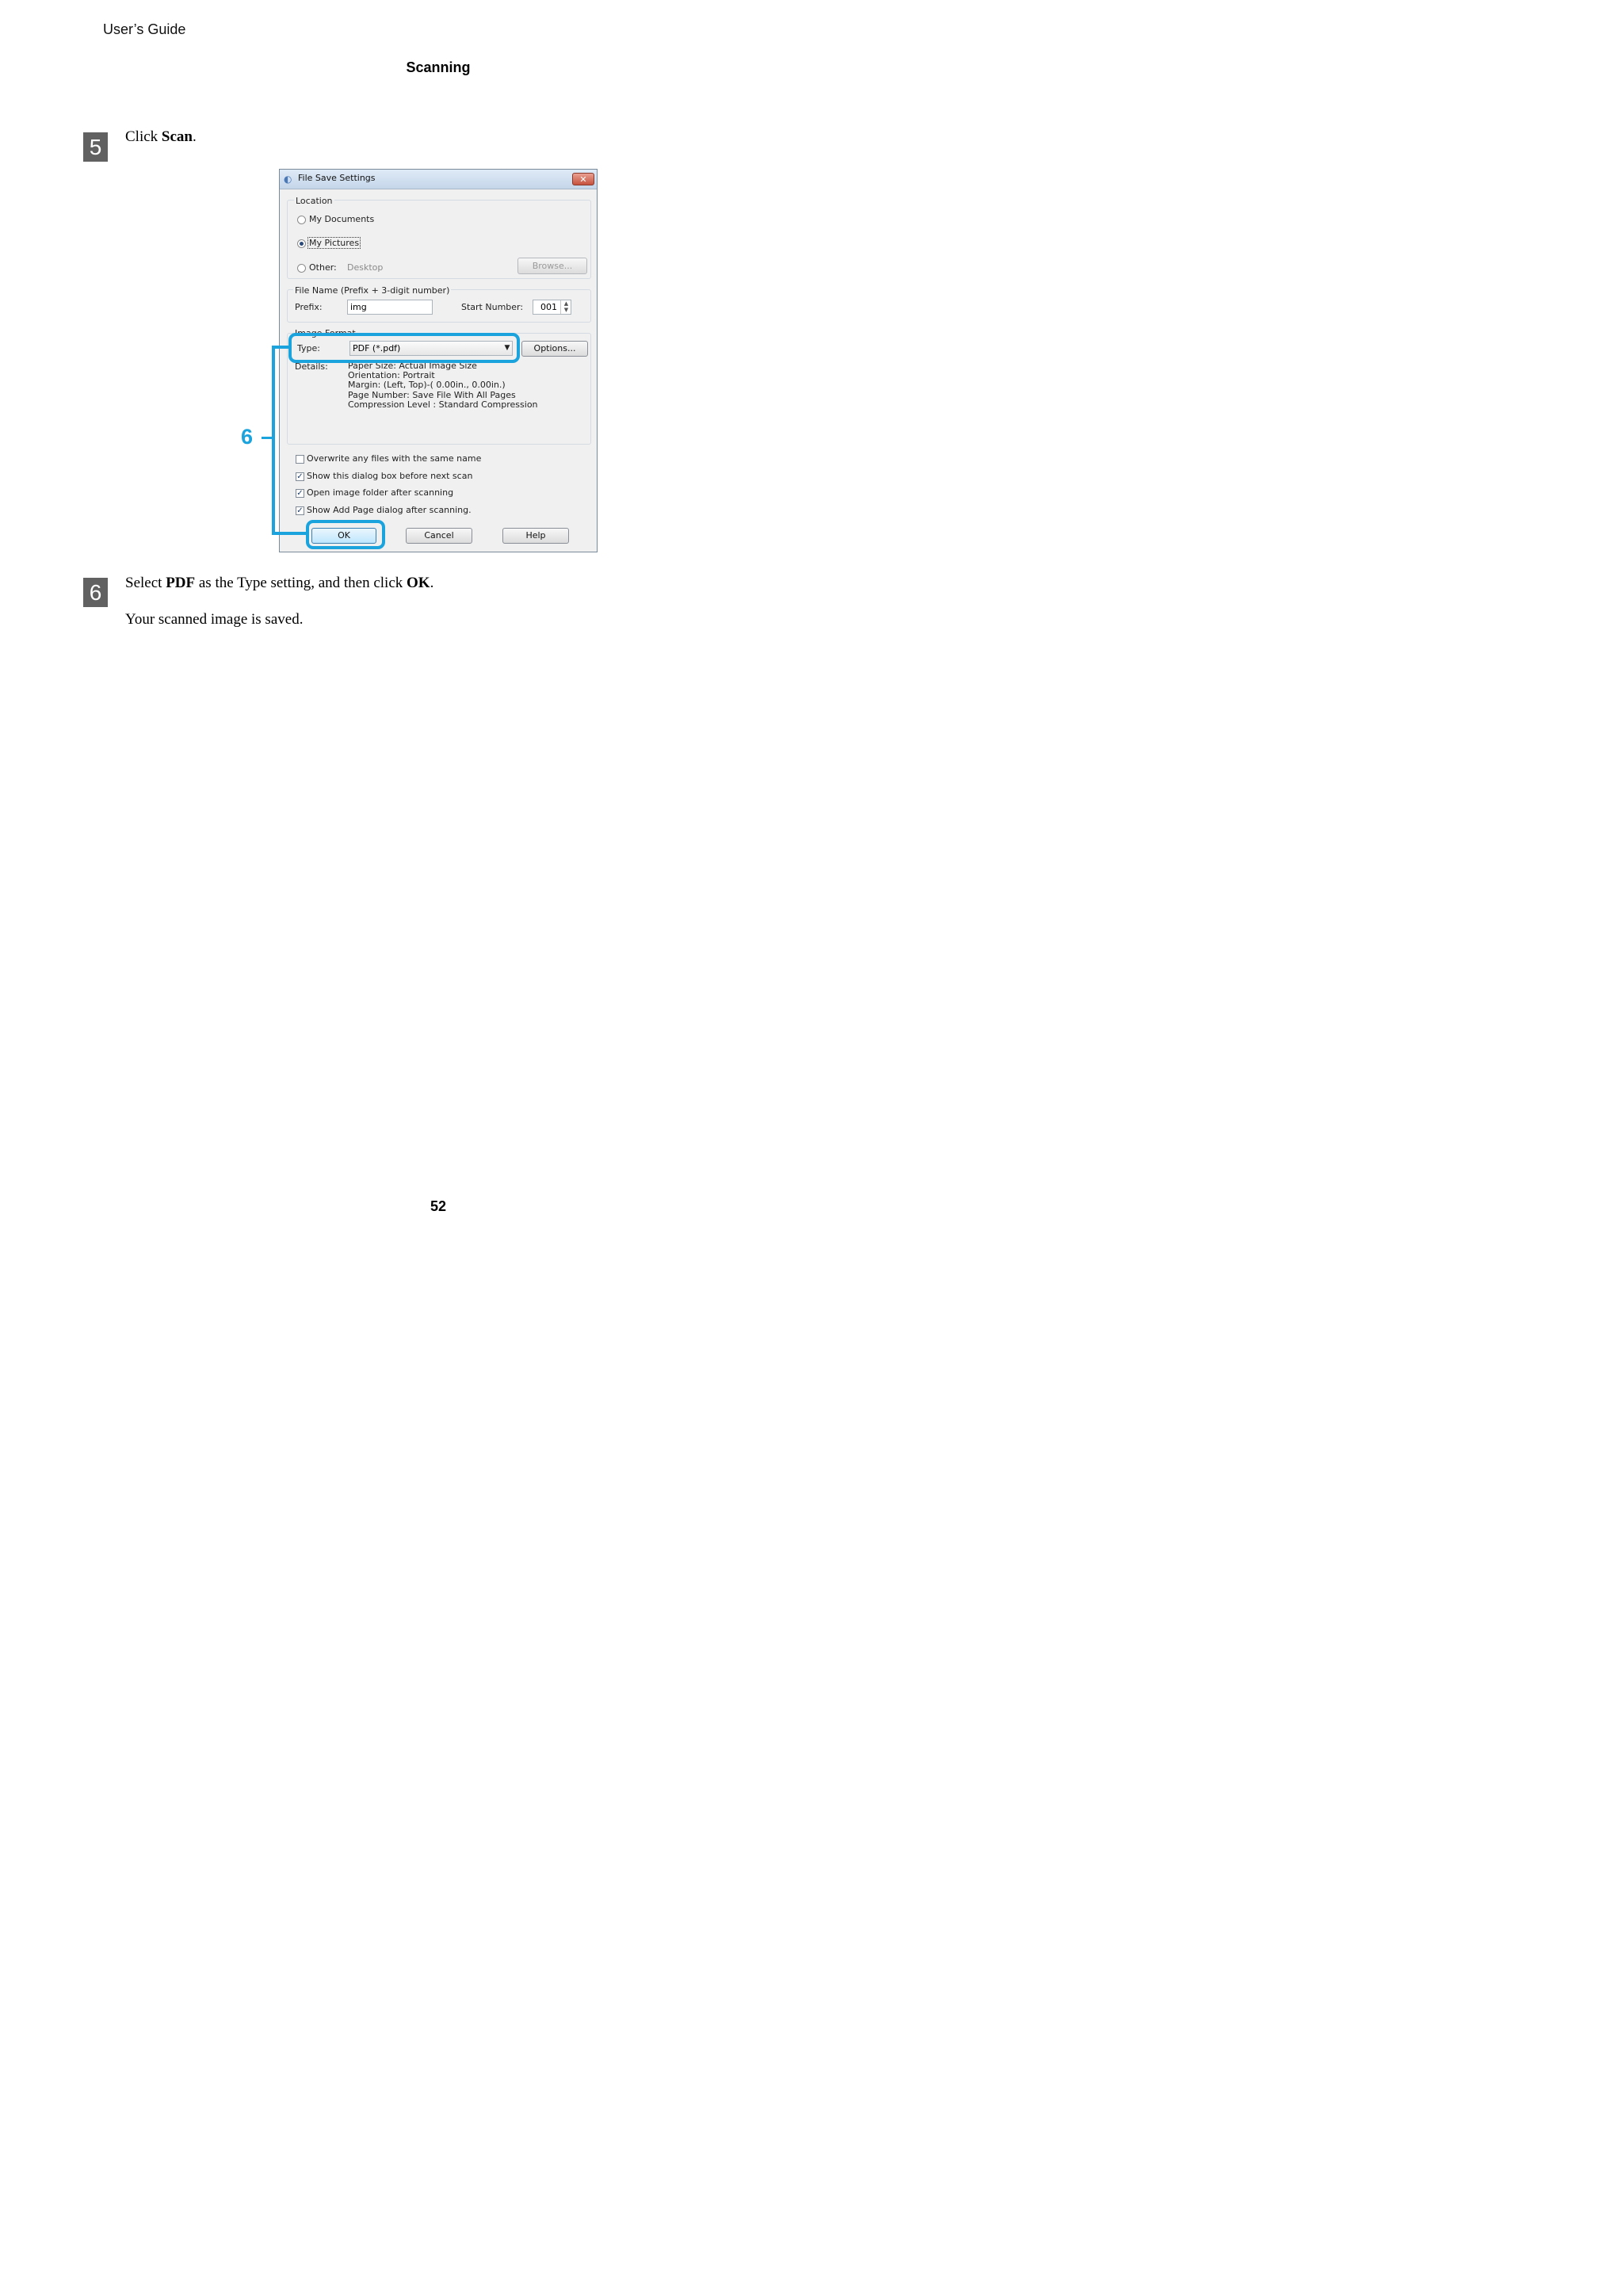 This screenshot has height=2296, width=1623. Describe the element at coordinates (438, 179) in the screenshot. I see `dialog-titlebar: ◐ File Save Settings ✕` at that location.